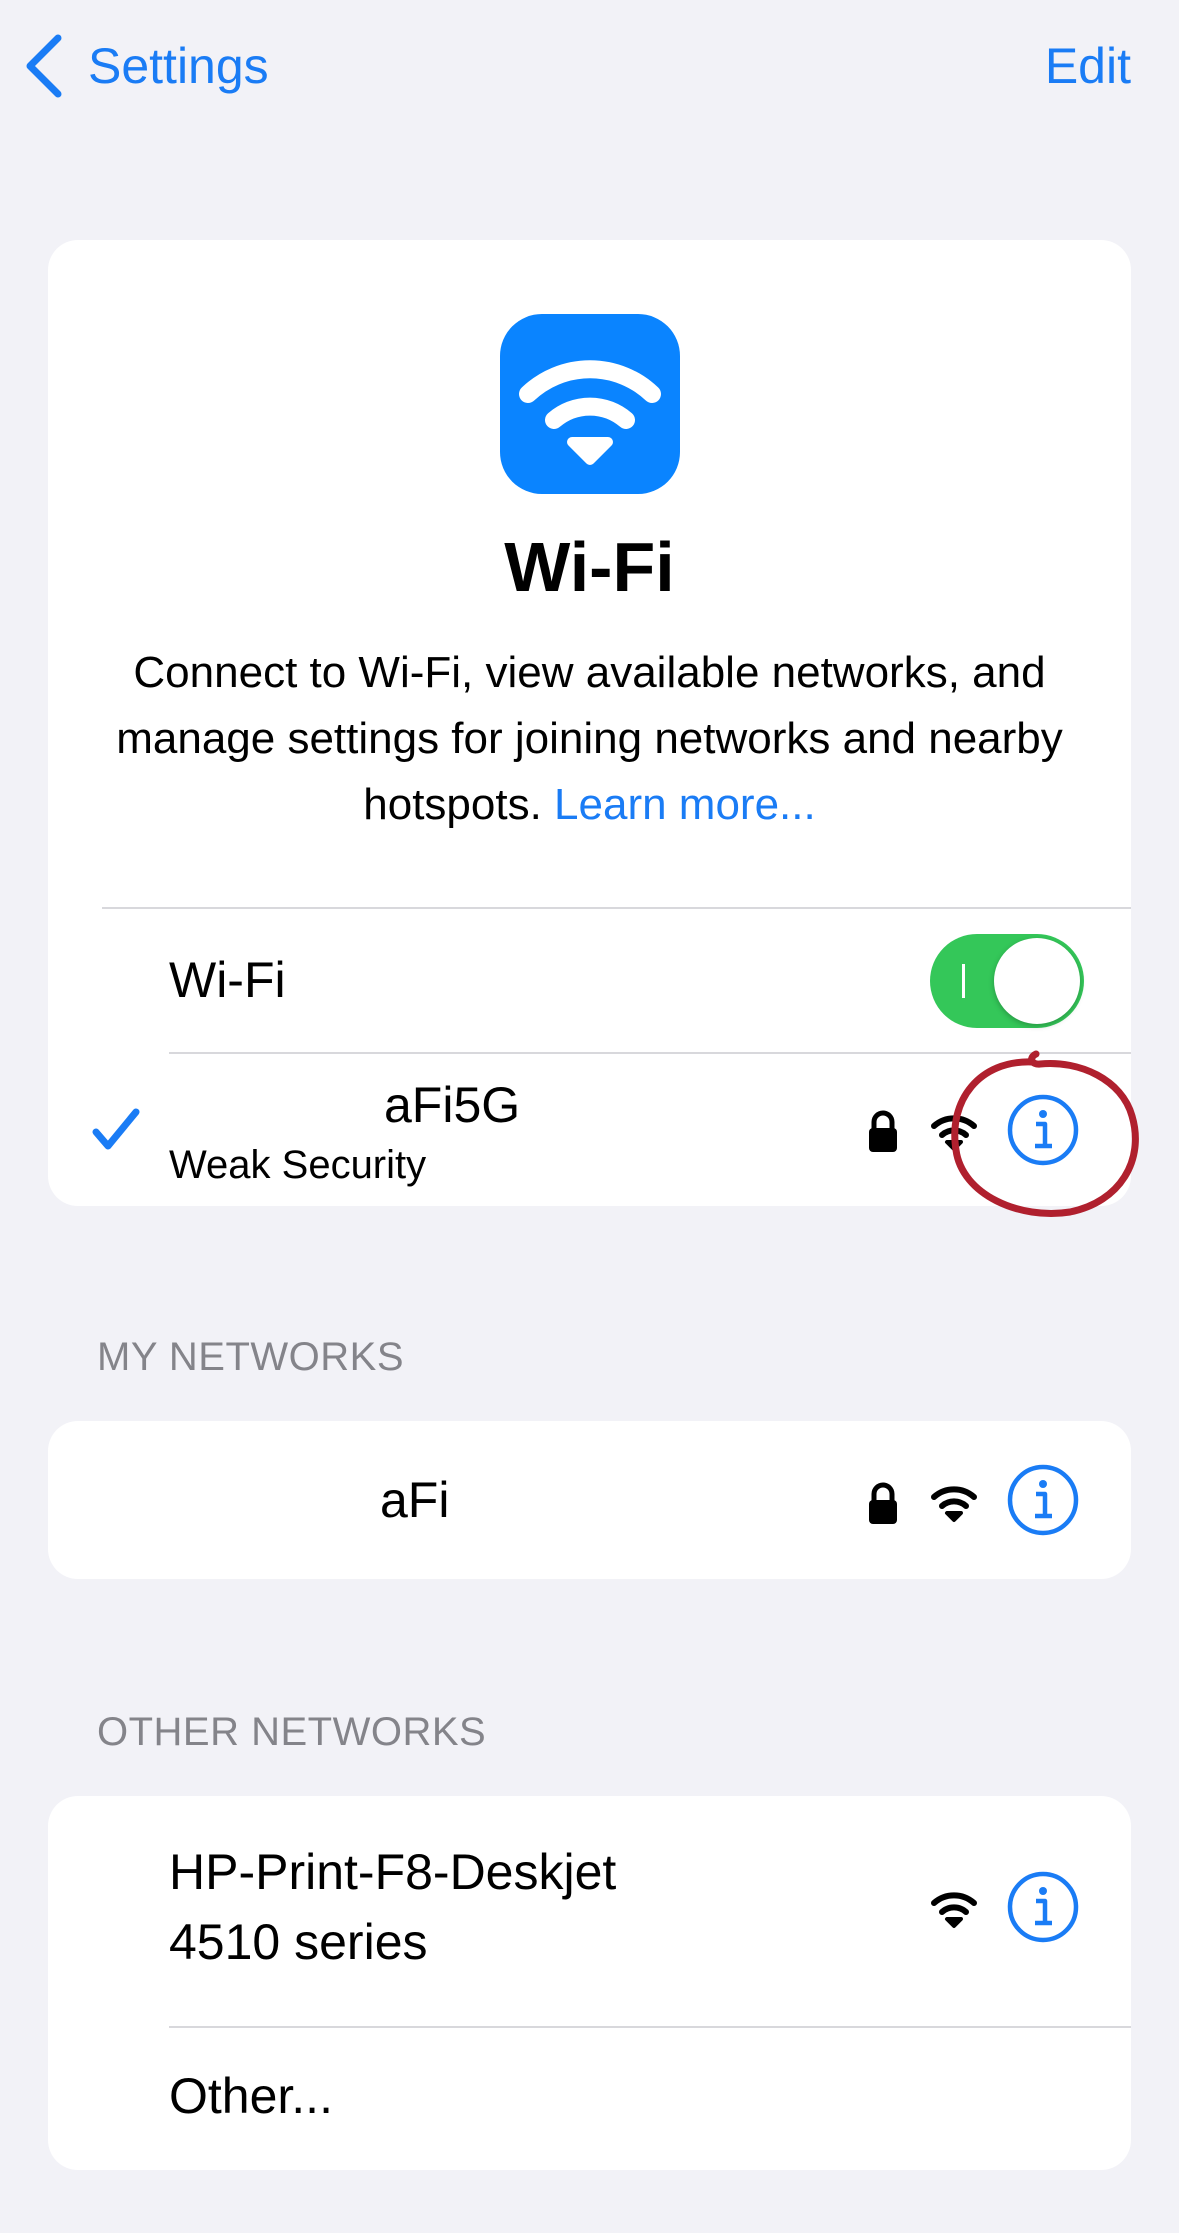 The image size is (1179, 2233). What do you see at coordinates (415, 1500) in the screenshot?
I see `network-name: aFi` at bounding box center [415, 1500].